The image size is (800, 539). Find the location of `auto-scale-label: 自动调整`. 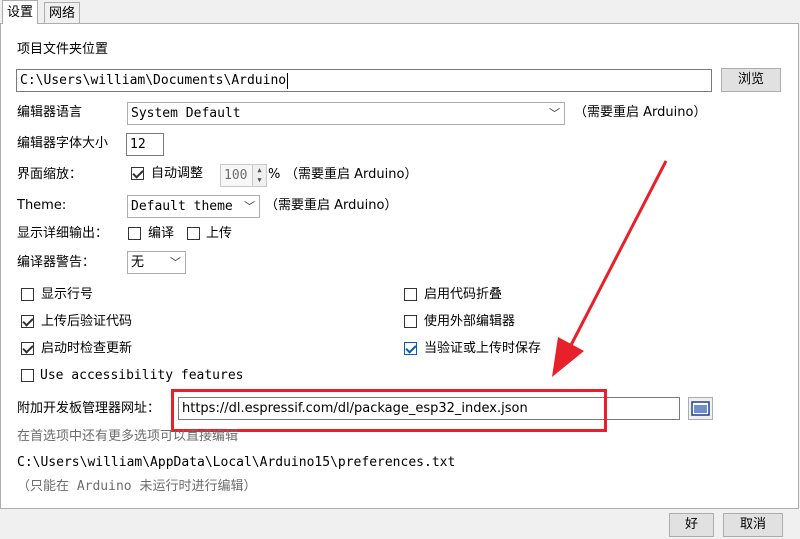

auto-scale-label: 自动调整 is located at coordinates (177, 173).